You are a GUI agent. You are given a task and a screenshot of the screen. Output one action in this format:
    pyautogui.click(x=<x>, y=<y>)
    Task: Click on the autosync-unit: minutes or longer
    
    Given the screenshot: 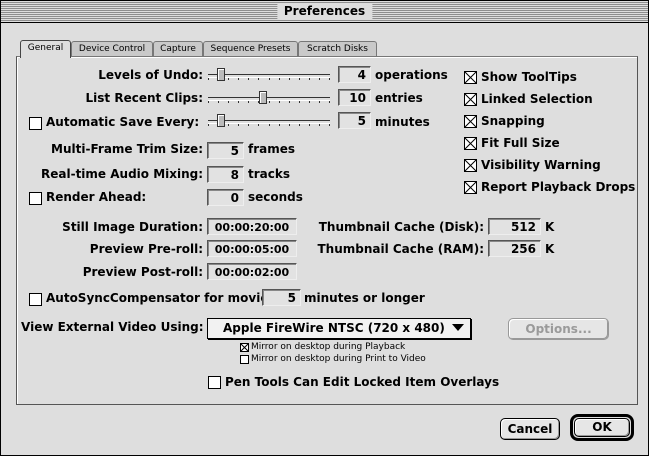 What is the action you would take?
    pyautogui.click(x=364, y=298)
    